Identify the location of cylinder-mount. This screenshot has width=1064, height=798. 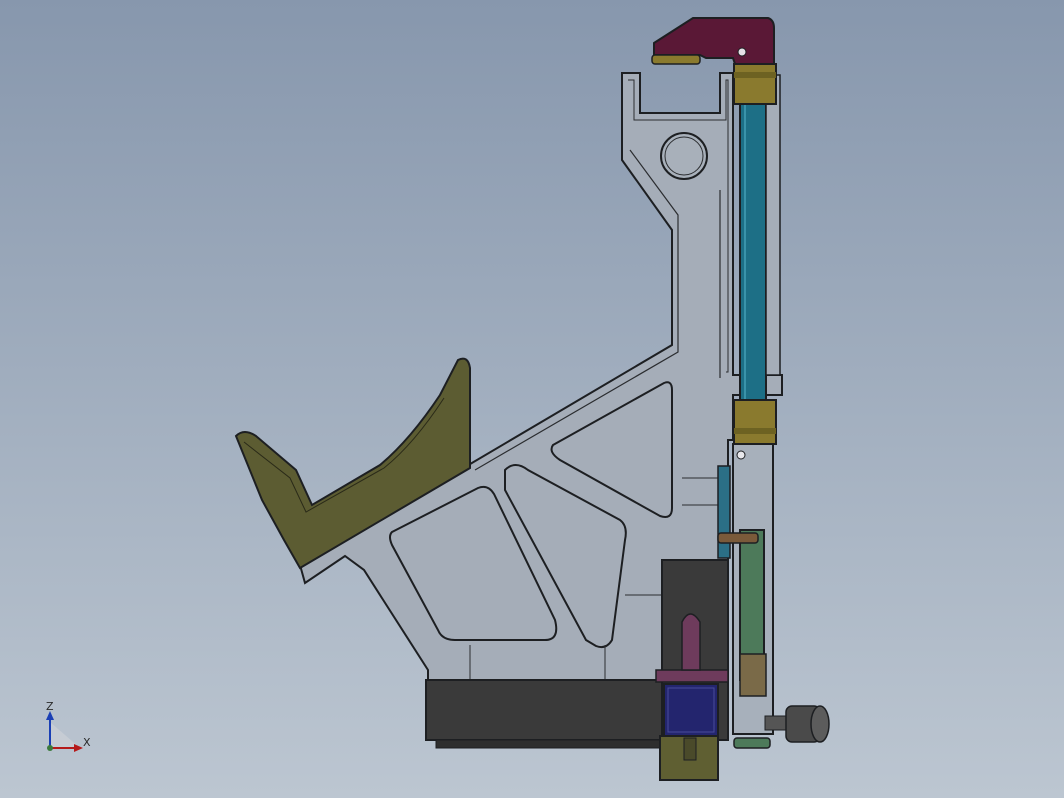
(692, 676).